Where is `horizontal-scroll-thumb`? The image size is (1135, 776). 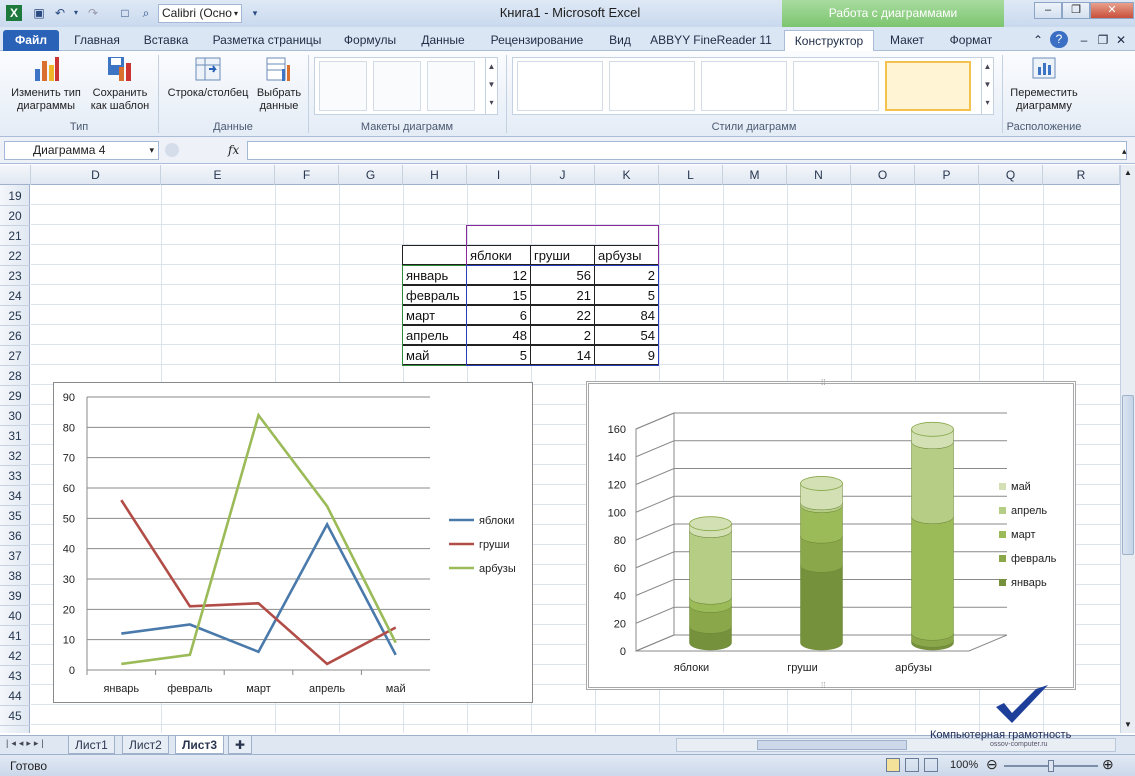
horizontal-scroll-thumb is located at coordinates (832, 745).